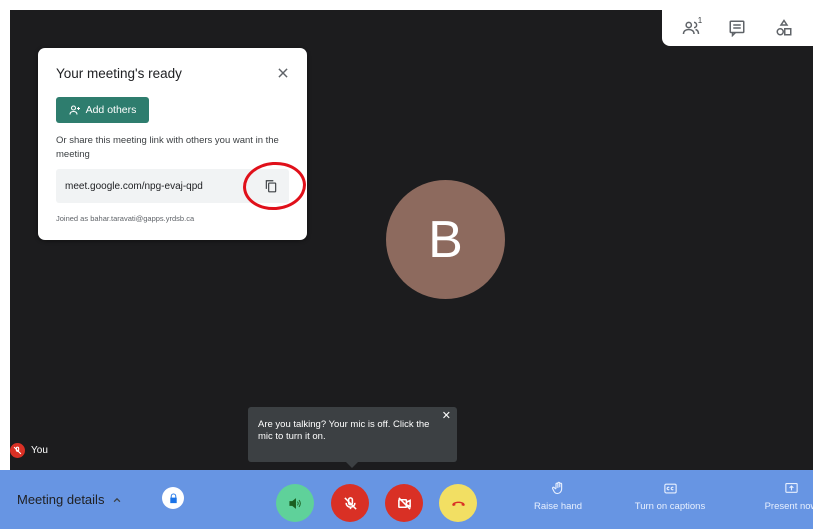  I want to click on speaker-icon, so click(294, 503).